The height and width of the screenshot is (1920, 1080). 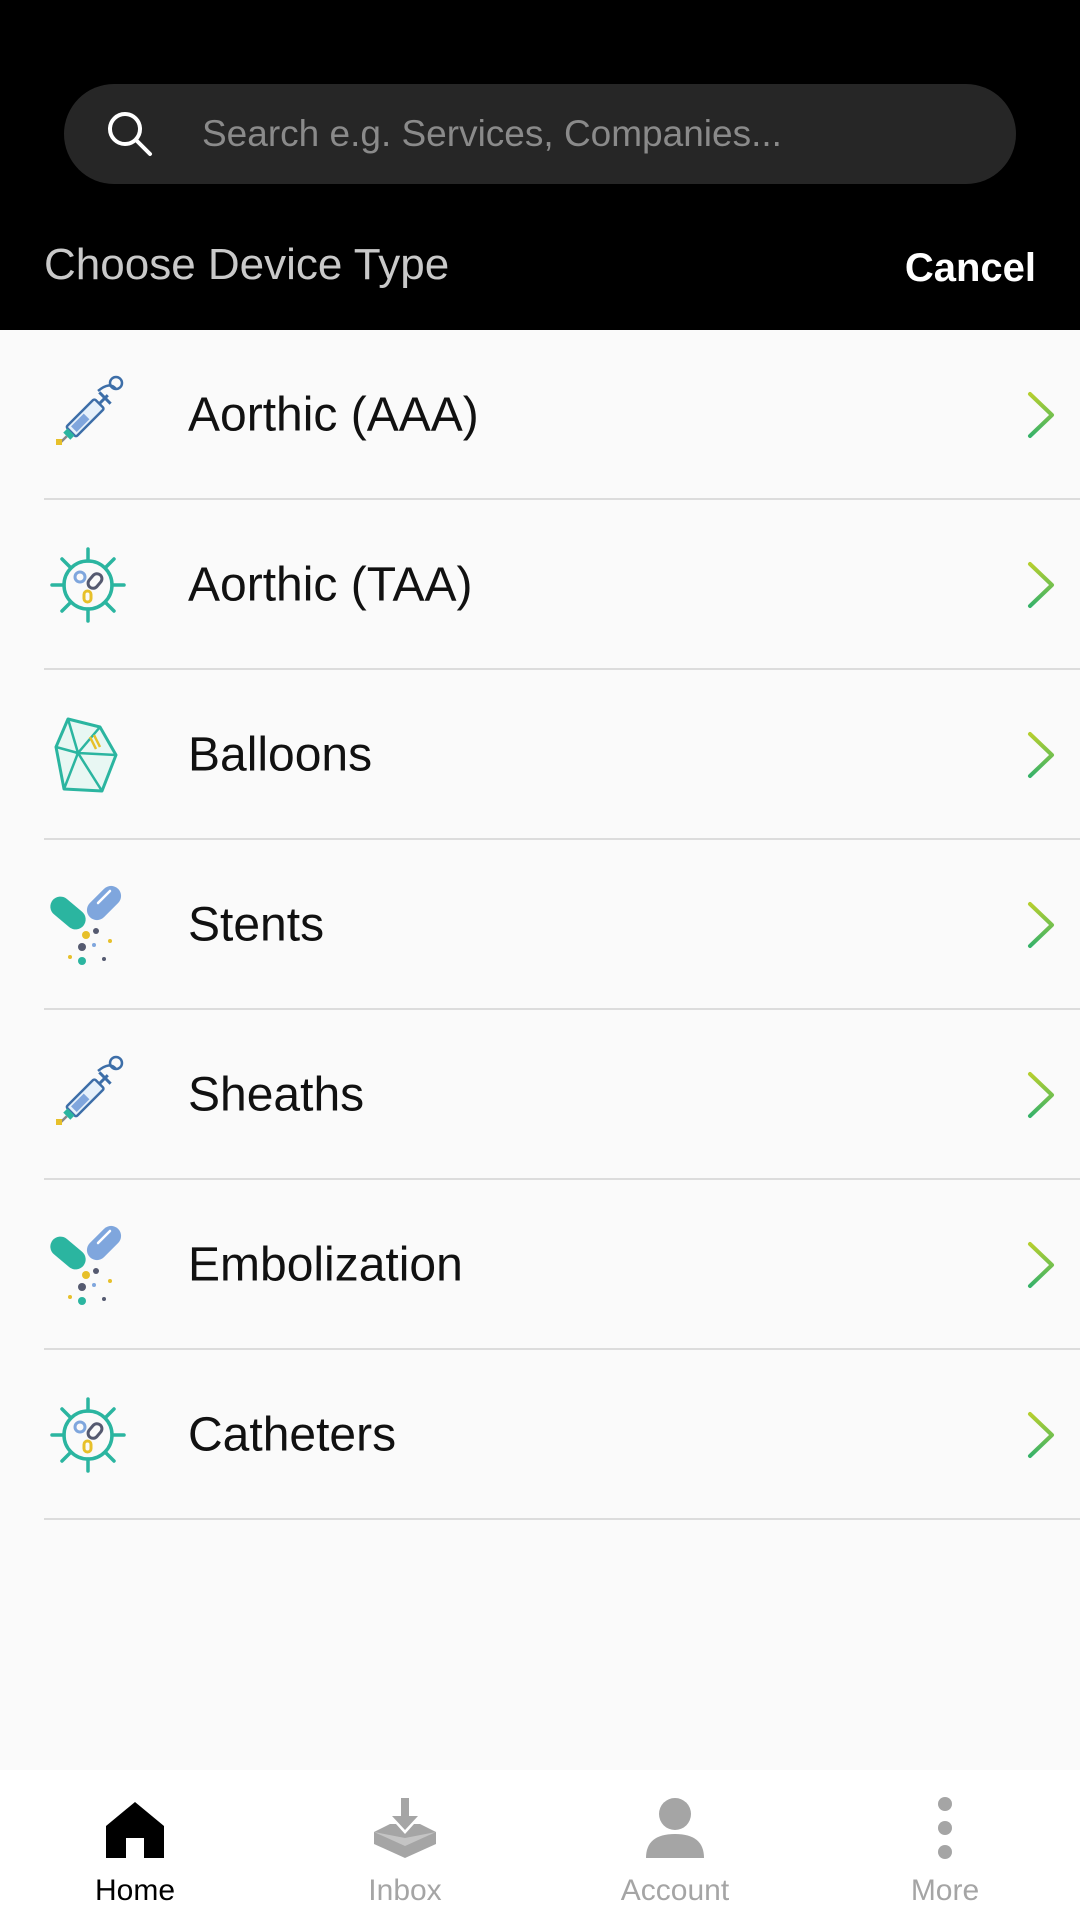 What do you see at coordinates (330, 585) in the screenshot?
I see `list-item-label: Aorthic (TAA)` at bounding box center [330, 585].